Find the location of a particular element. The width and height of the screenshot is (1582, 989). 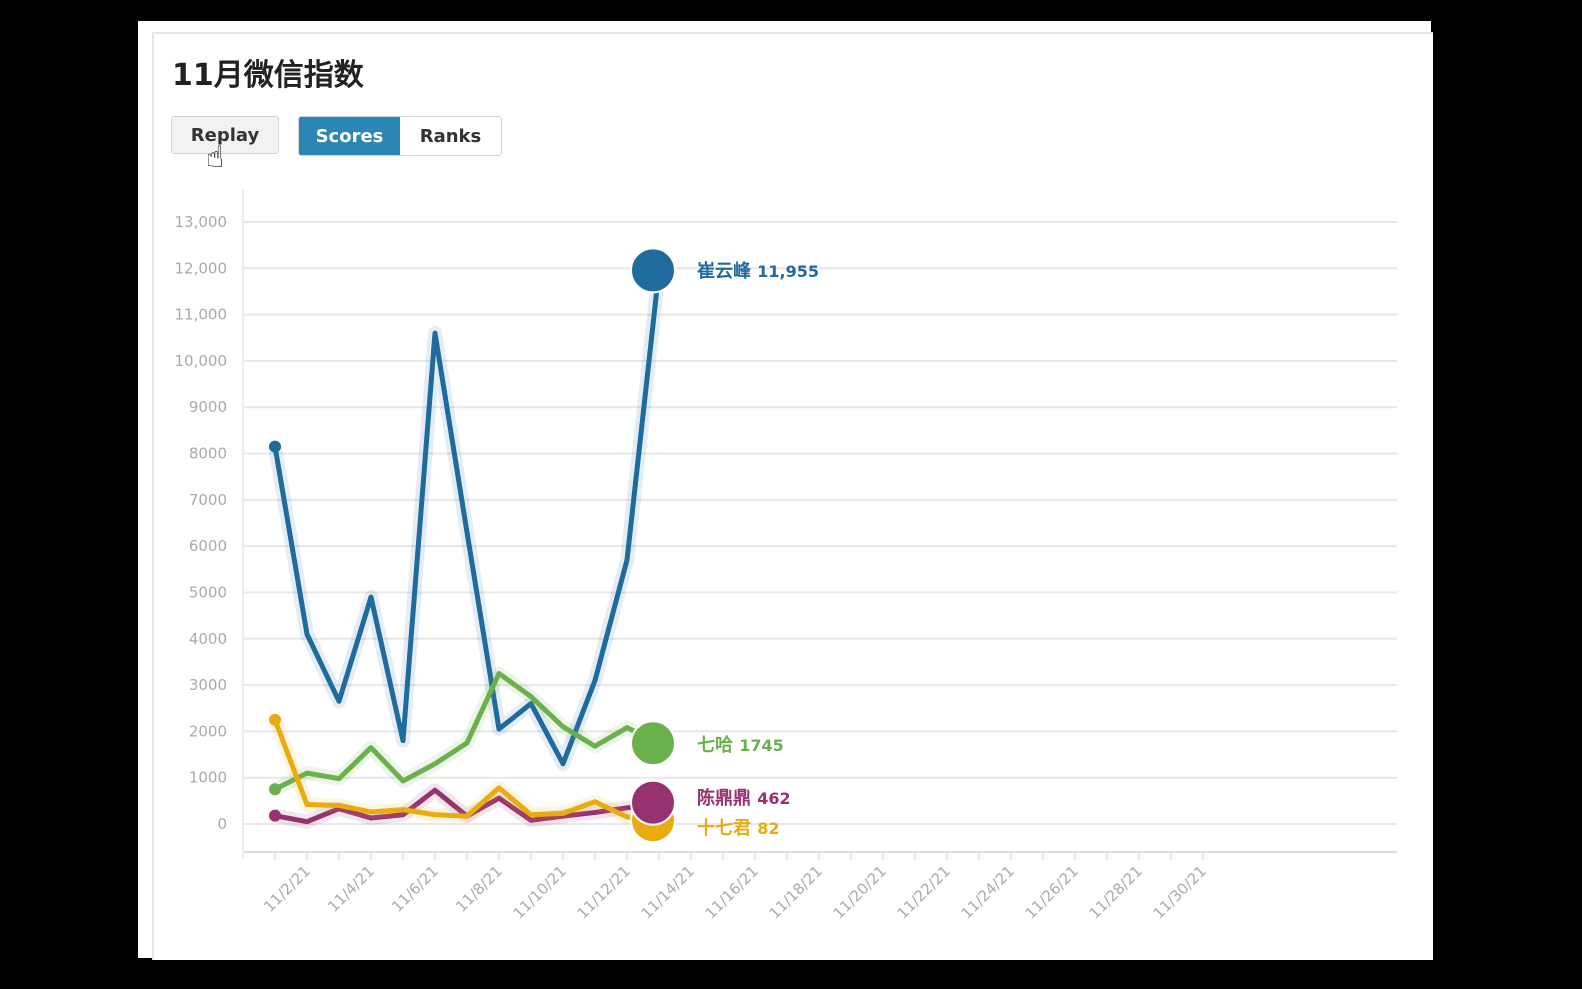

y-tick-label: 12,000 is located at coordinates (201, 268).